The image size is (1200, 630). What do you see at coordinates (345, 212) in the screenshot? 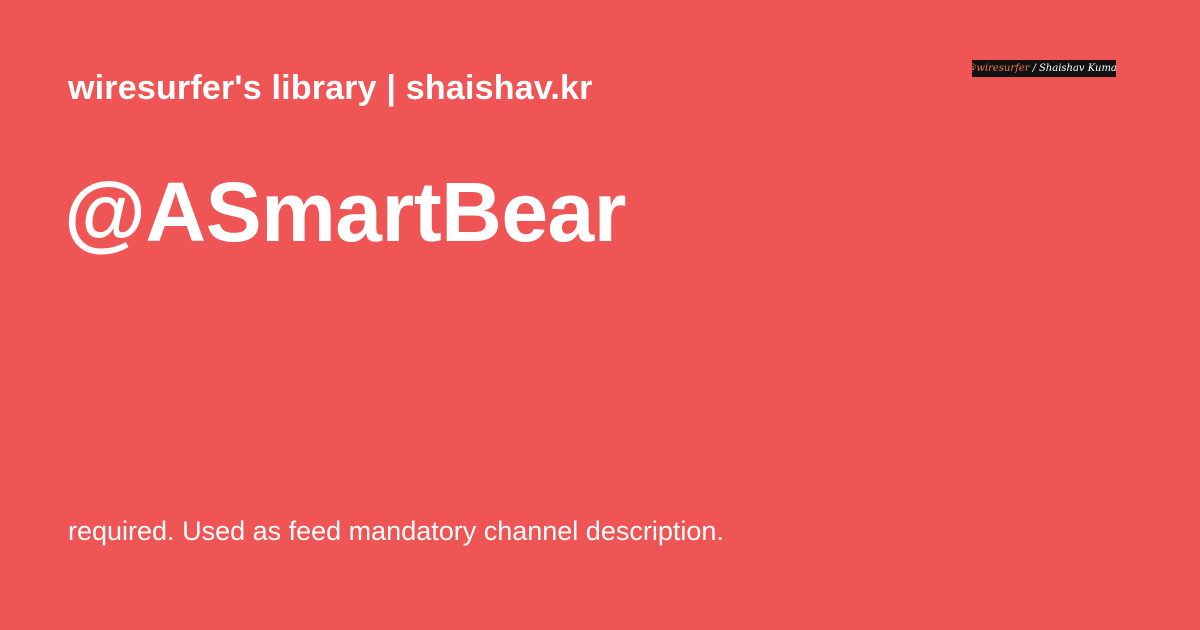
I see `page-title: @ASmartBear` at bounding box center [345, 212].